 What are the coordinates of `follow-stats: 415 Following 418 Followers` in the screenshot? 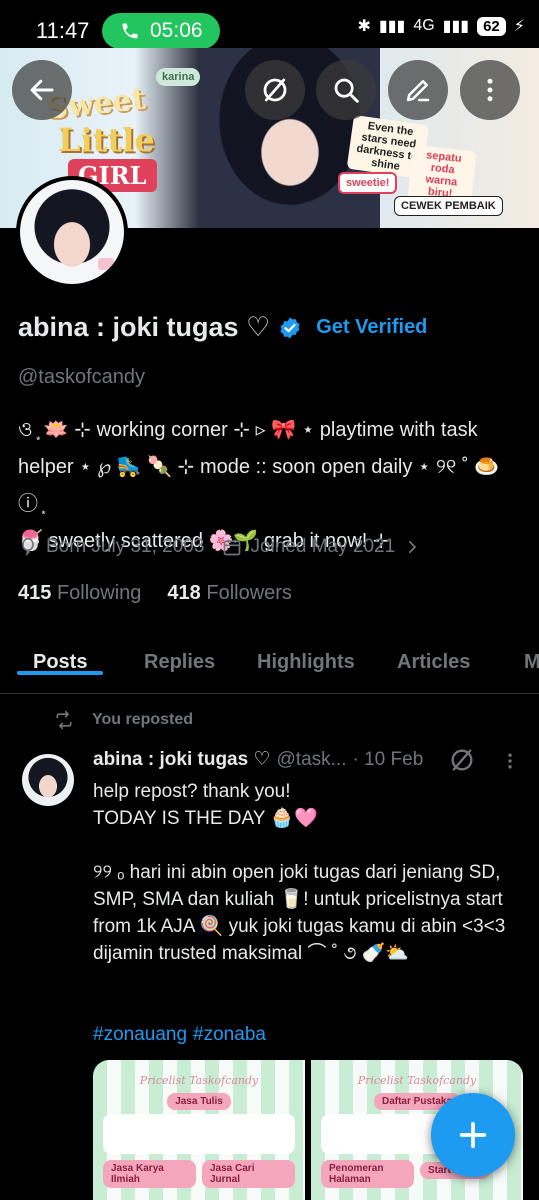 It's located at (155, 593).